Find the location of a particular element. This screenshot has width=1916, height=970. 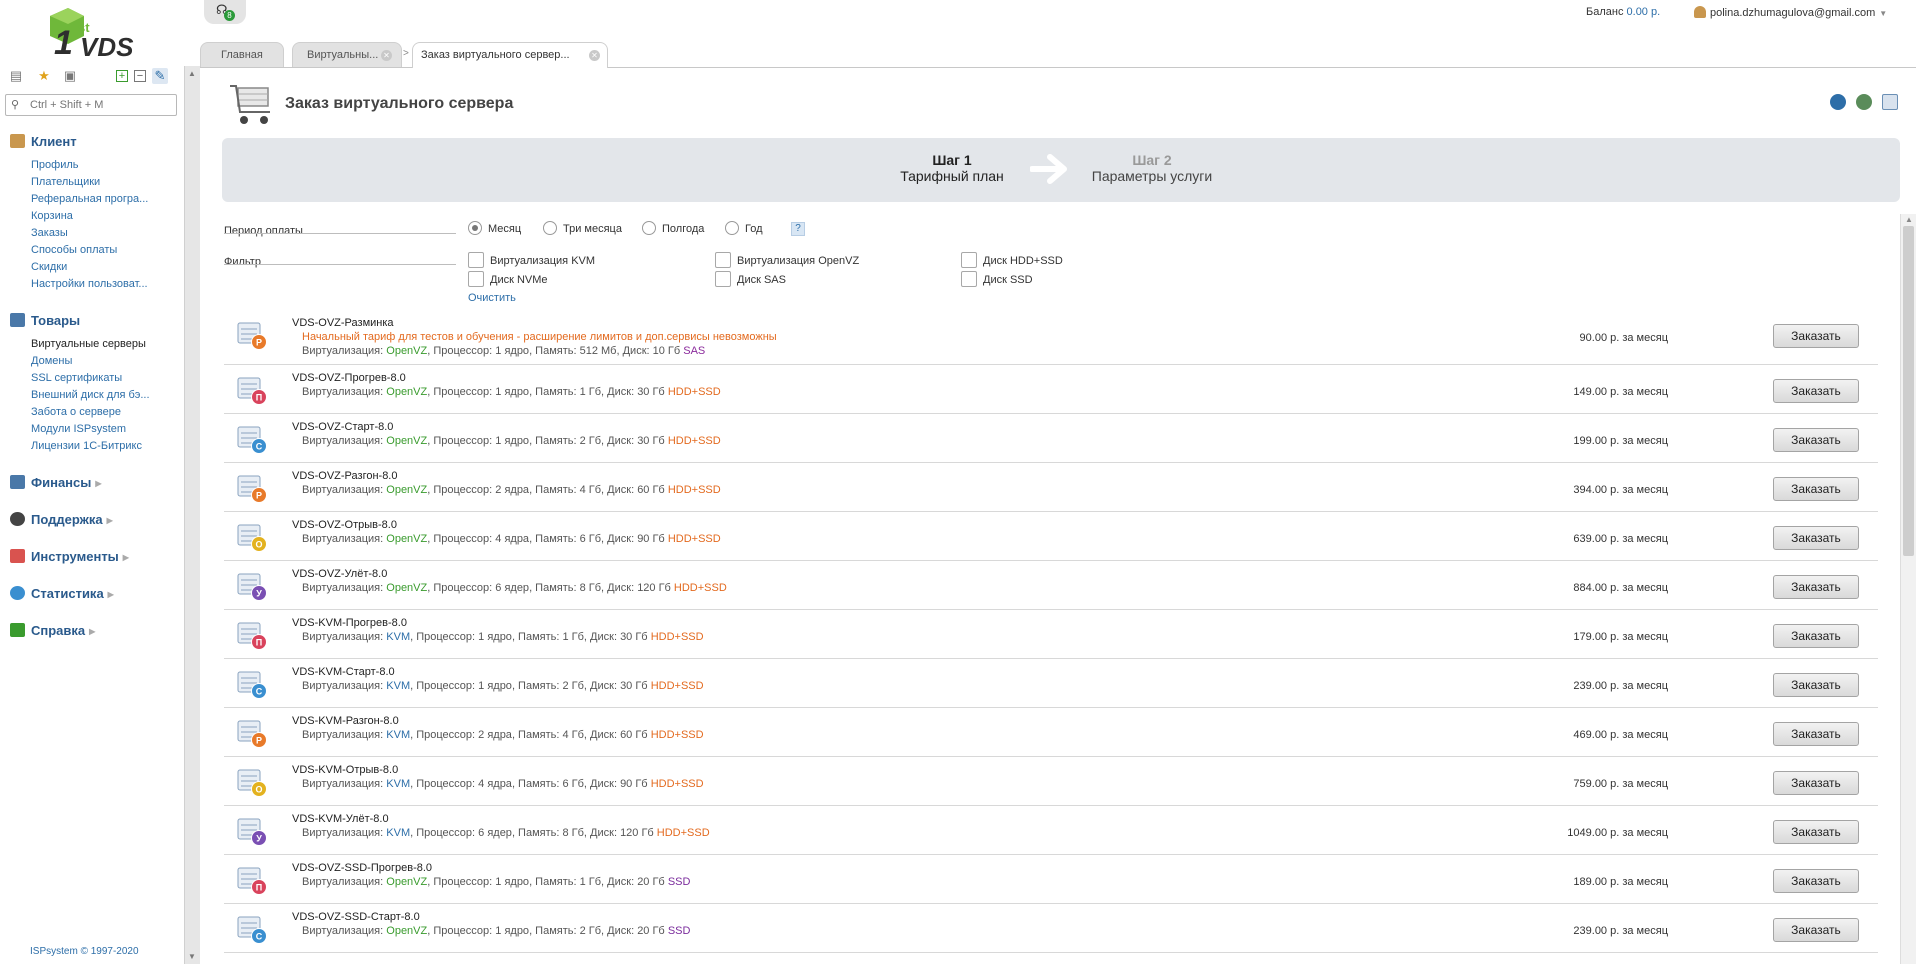

filter-sas-checkbox: Диск SAS is located at coordinates (750, 279).